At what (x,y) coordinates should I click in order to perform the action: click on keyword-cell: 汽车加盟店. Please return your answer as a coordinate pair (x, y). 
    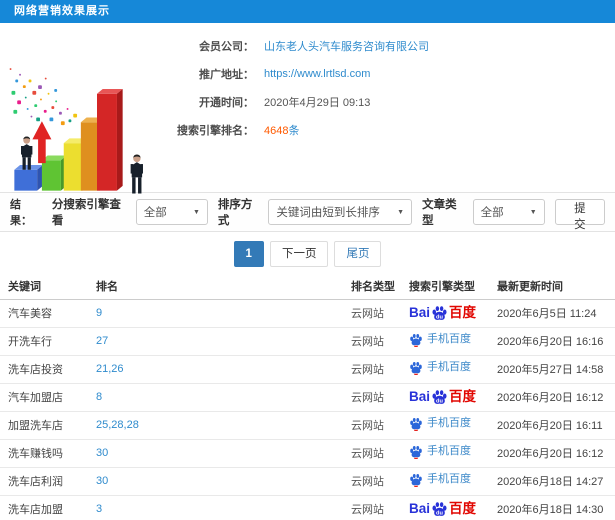
    Looking at the image, I should click on (46, 397).